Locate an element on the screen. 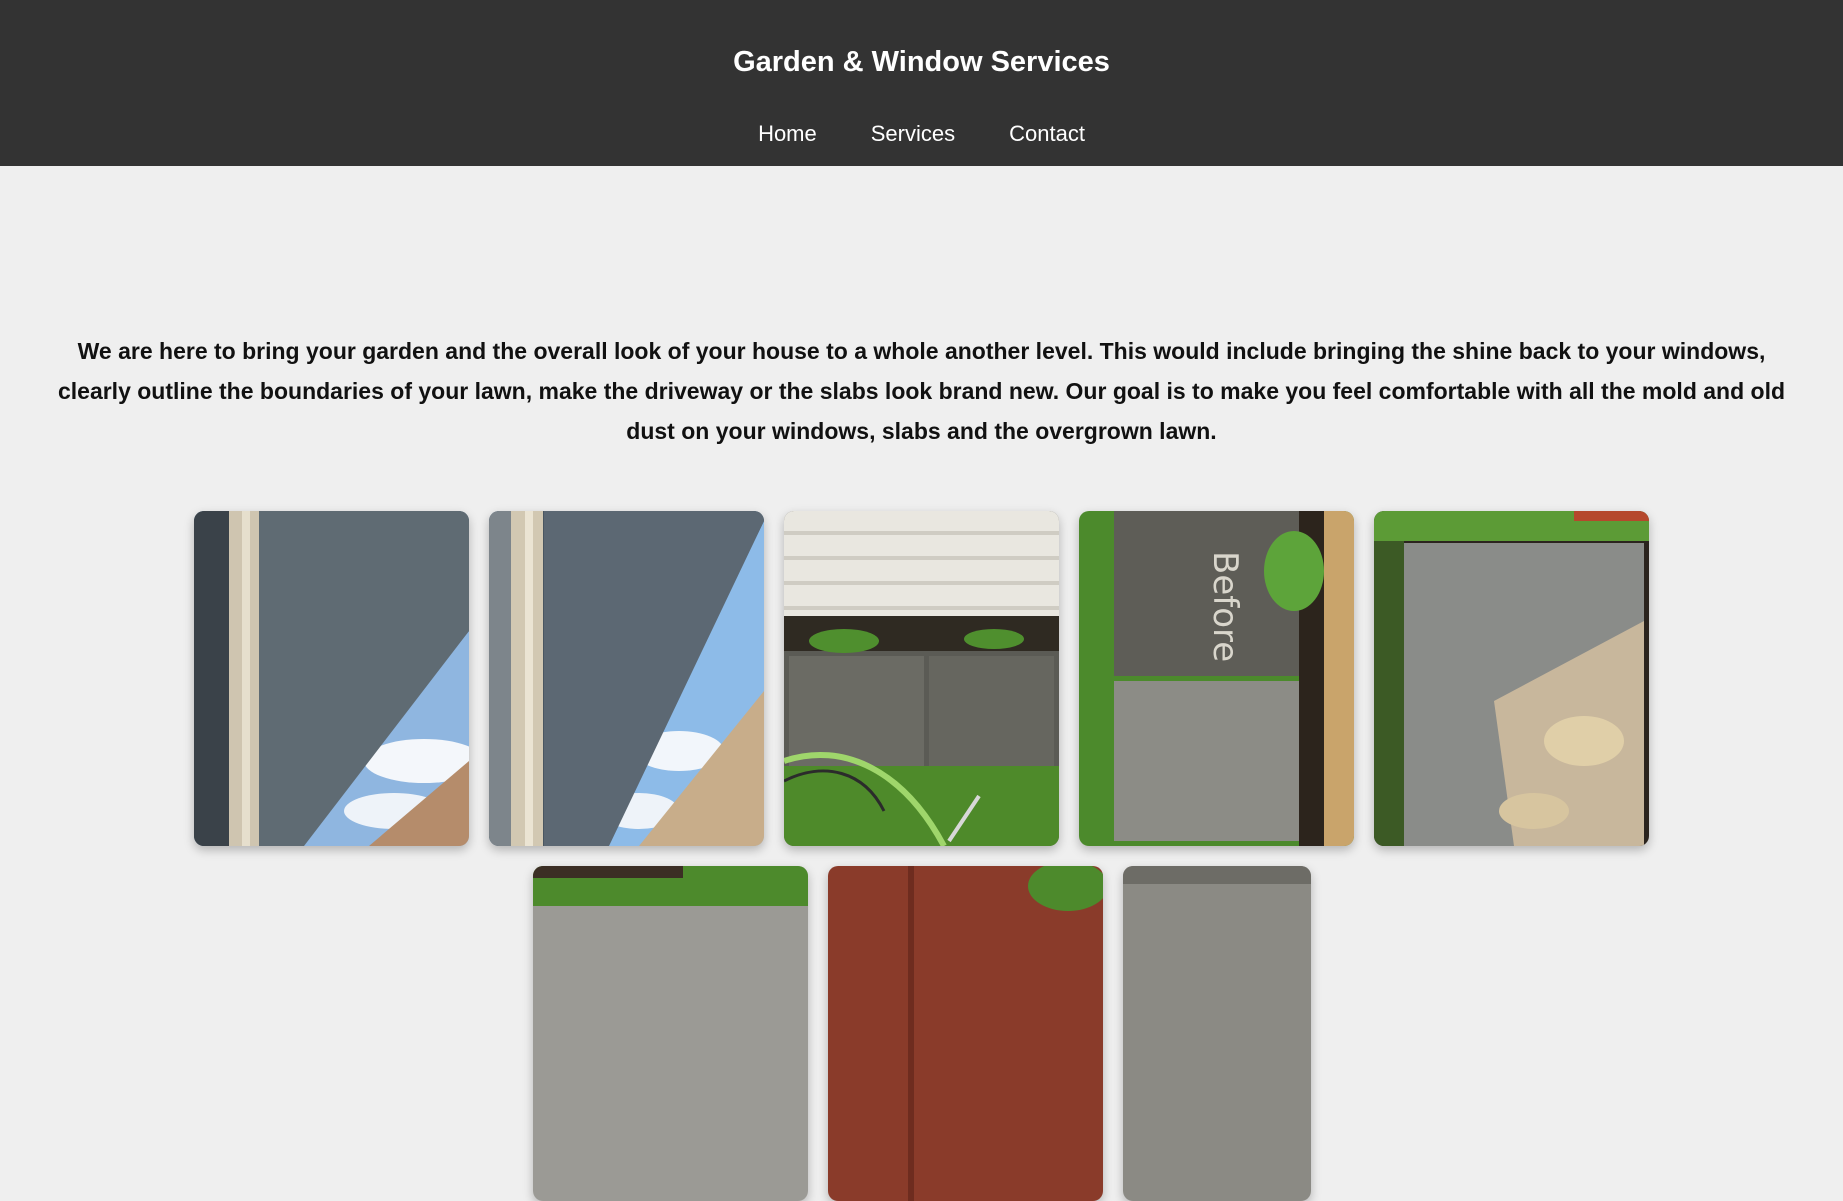  slabs-photo-image is located at coordinates (921, 678).